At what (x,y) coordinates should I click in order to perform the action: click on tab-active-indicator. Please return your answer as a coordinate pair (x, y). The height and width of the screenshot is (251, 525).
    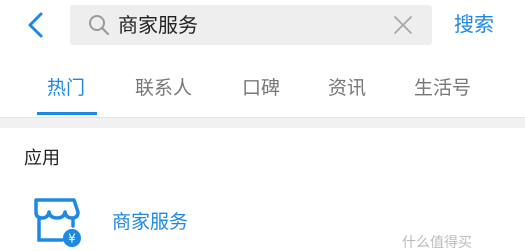
    Looking at the image, I should click on (67, 113).